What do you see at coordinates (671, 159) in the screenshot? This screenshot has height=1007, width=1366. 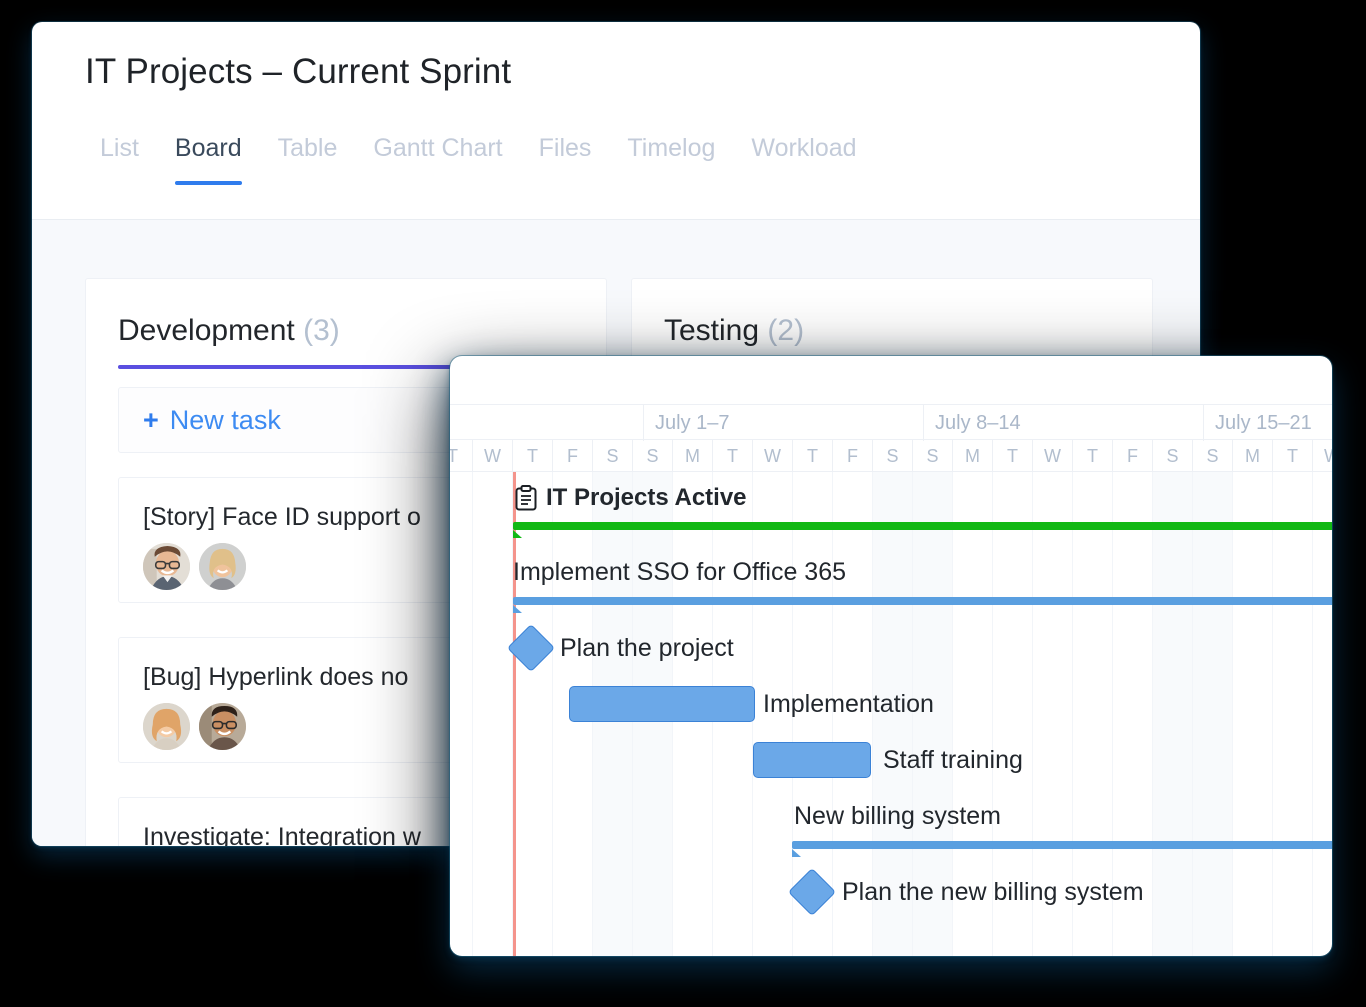 I see `tab-timelog: Timelog` at bounding box center [671, 159].